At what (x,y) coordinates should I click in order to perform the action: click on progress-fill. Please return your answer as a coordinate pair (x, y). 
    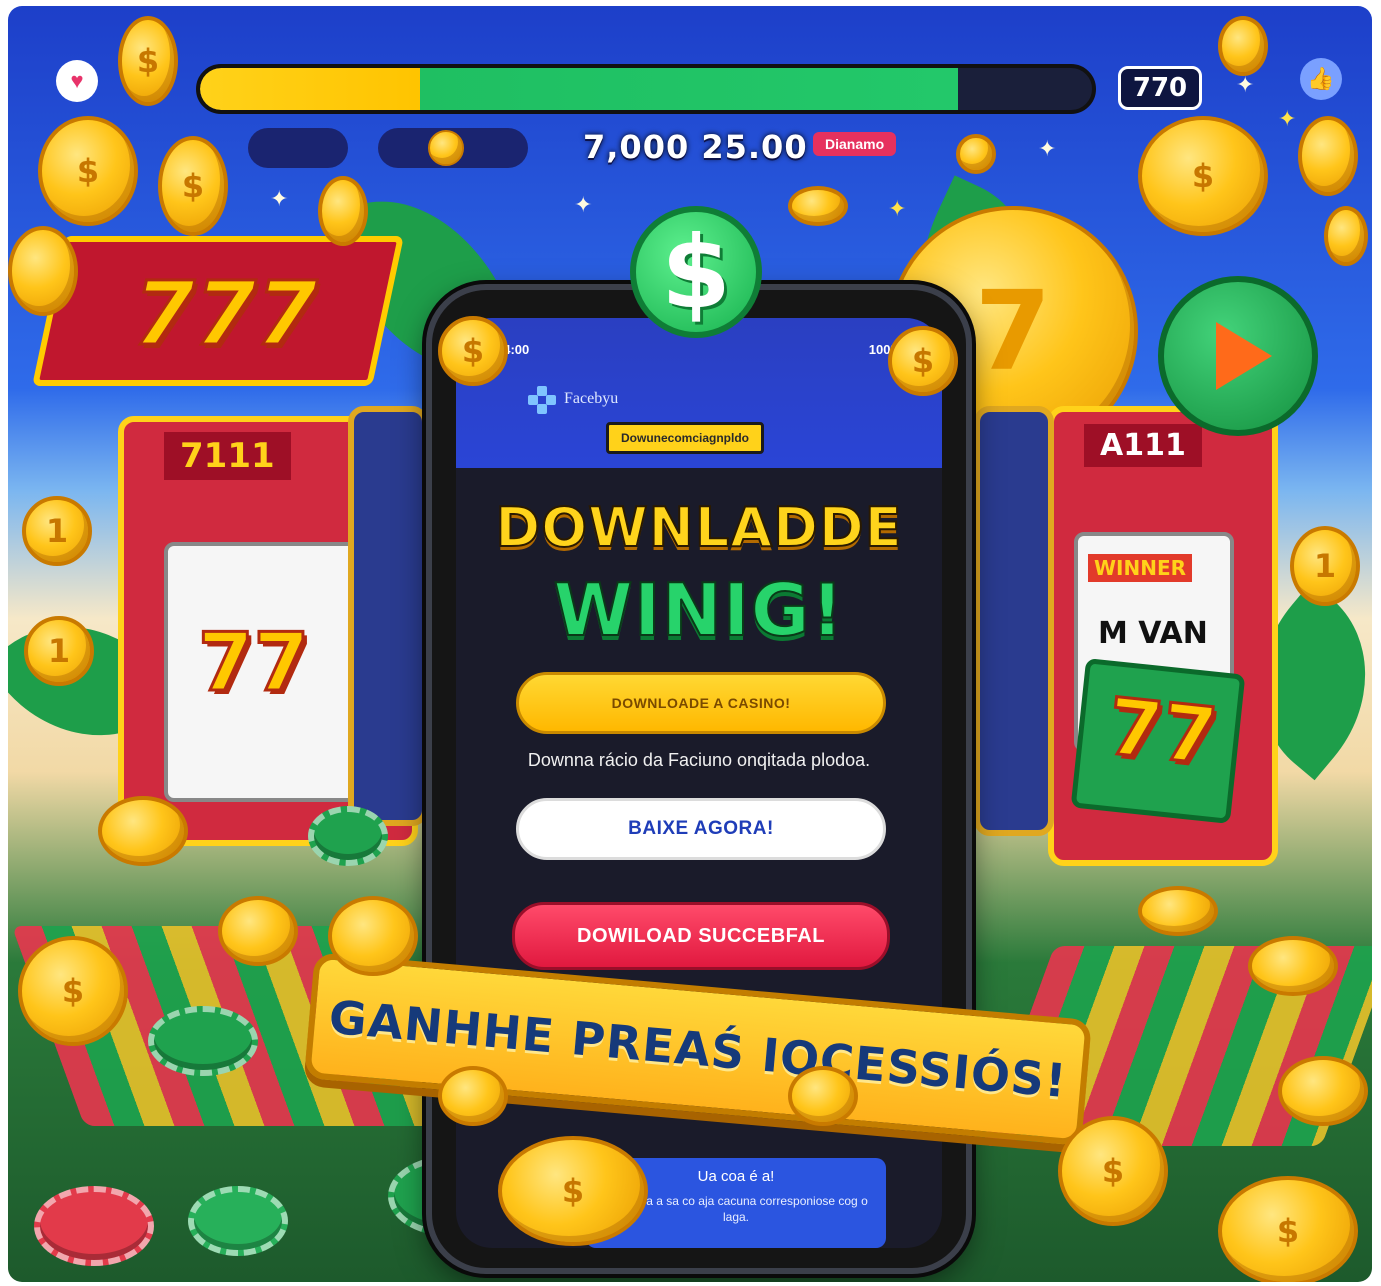
    Looking at the image, I should click on (579, 89).